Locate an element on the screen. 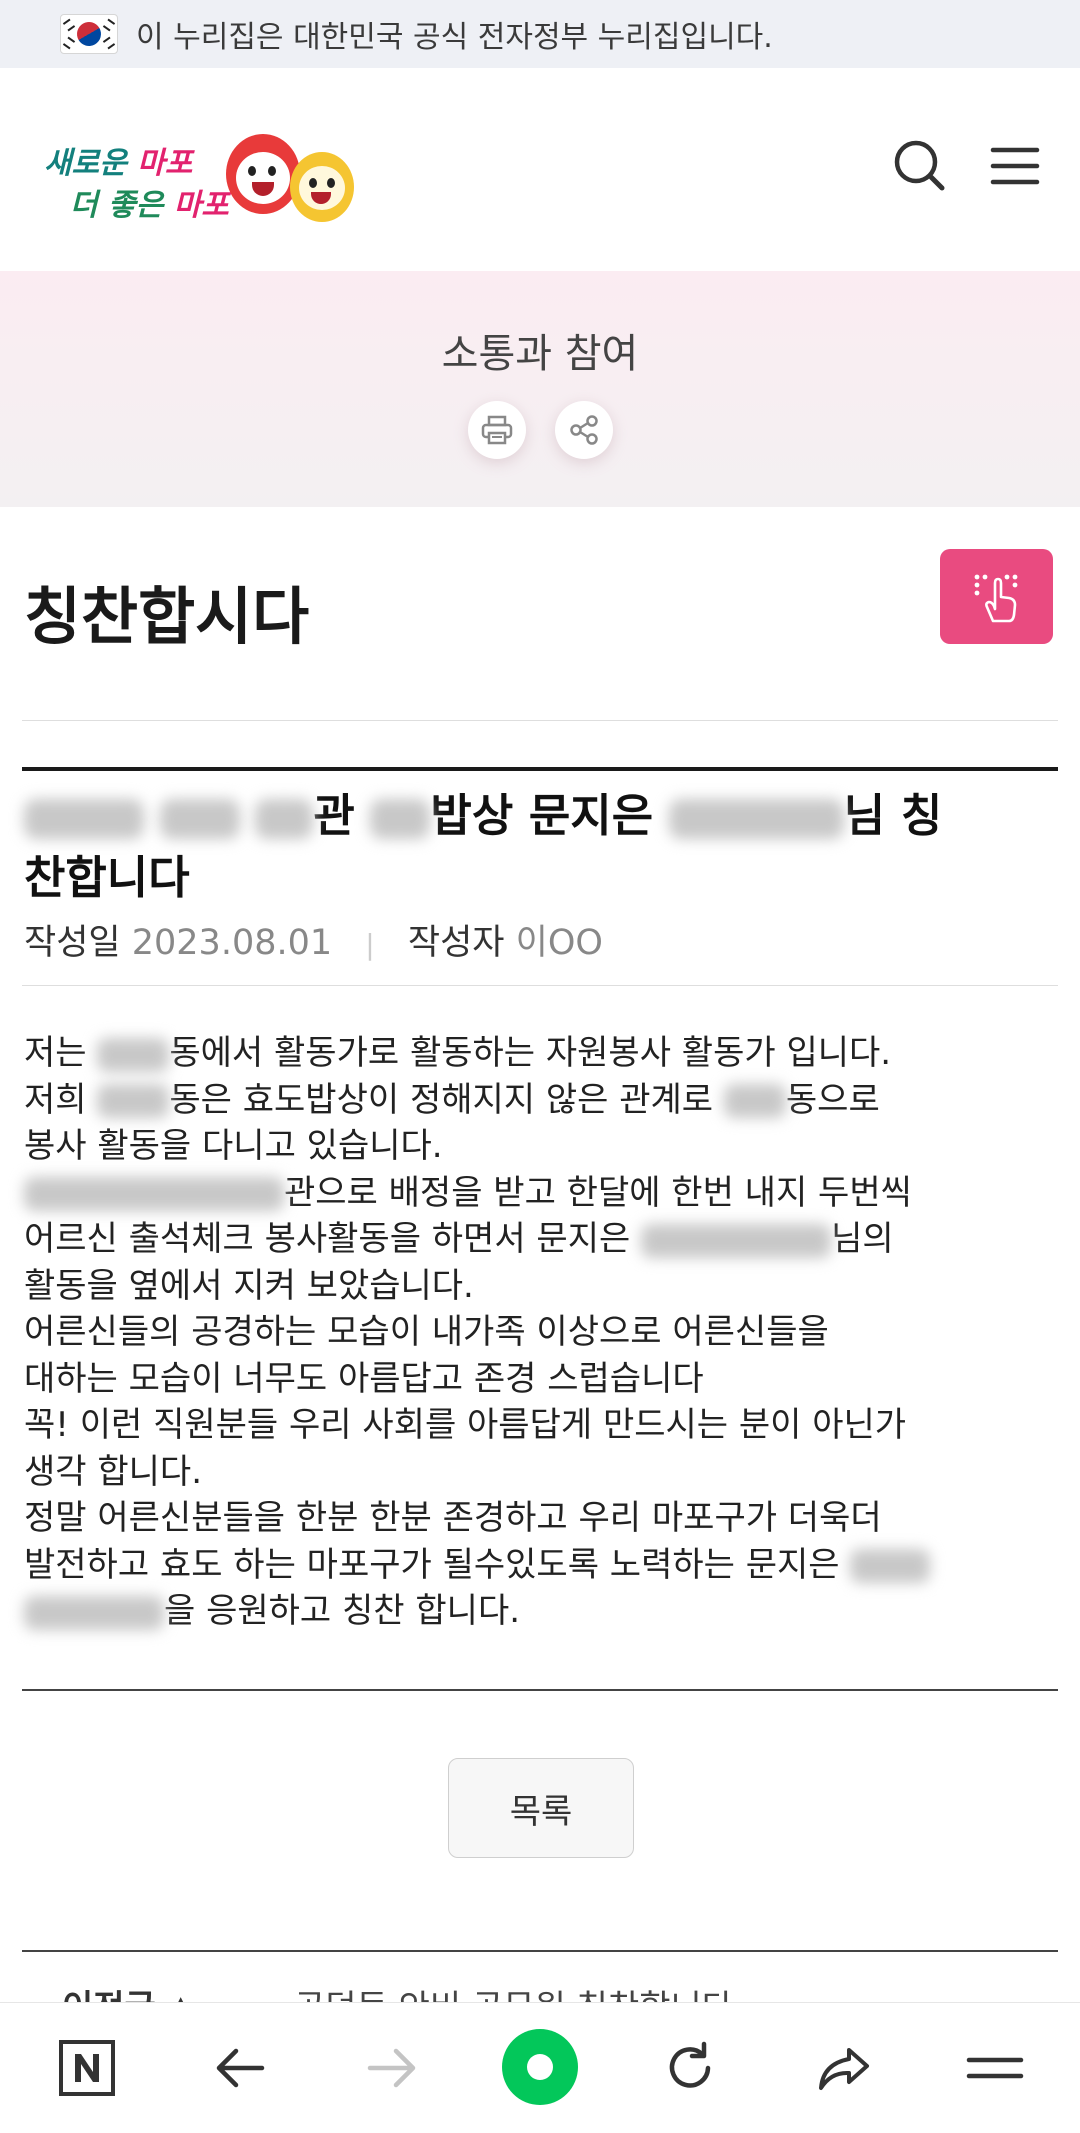 Image resolution: width=1080 pixels, height=2133 pixels. logo-line-1: 새로운 마포 is located at coordinates (118, 163).